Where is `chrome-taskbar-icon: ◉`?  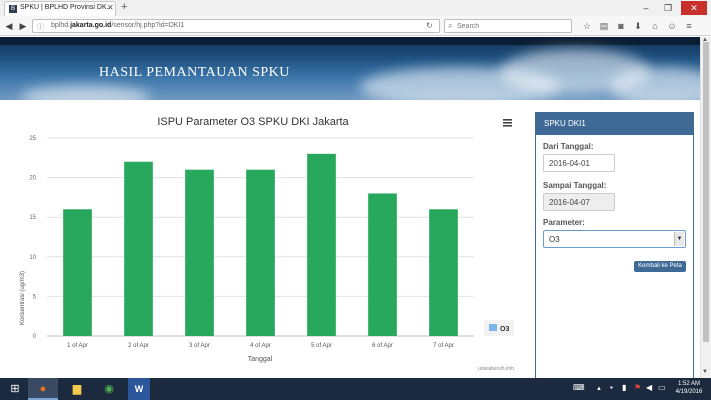 chrome-taskbar-icon: ◉ is located at coordinates (109, 389).